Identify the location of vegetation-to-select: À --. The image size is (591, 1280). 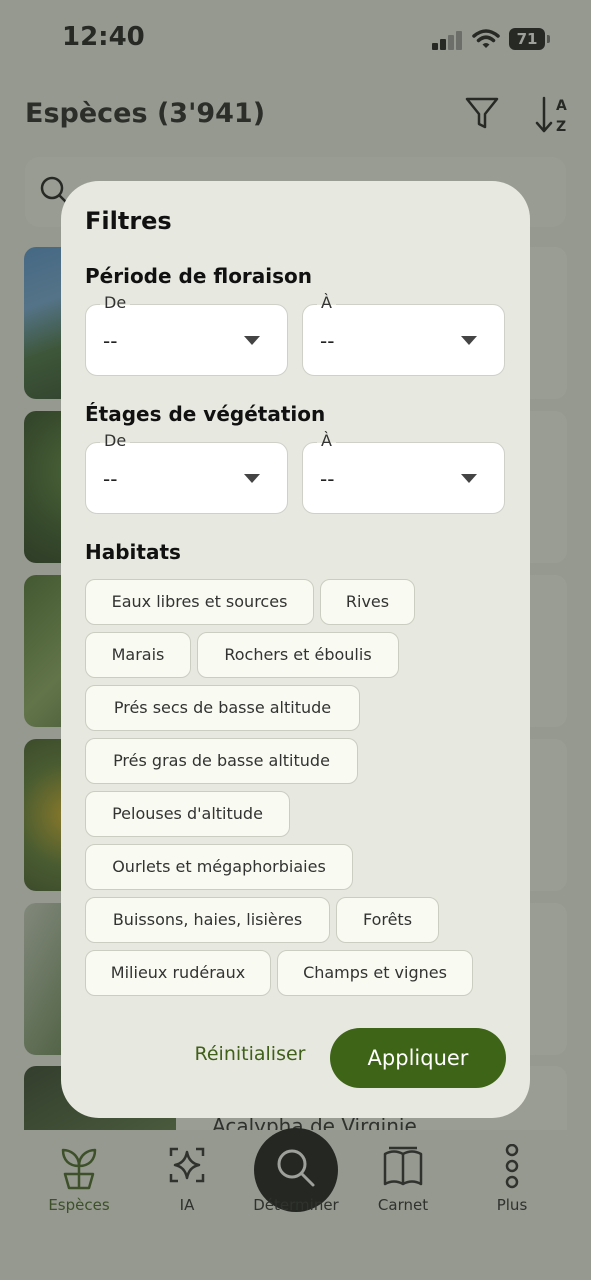
(403, 472).